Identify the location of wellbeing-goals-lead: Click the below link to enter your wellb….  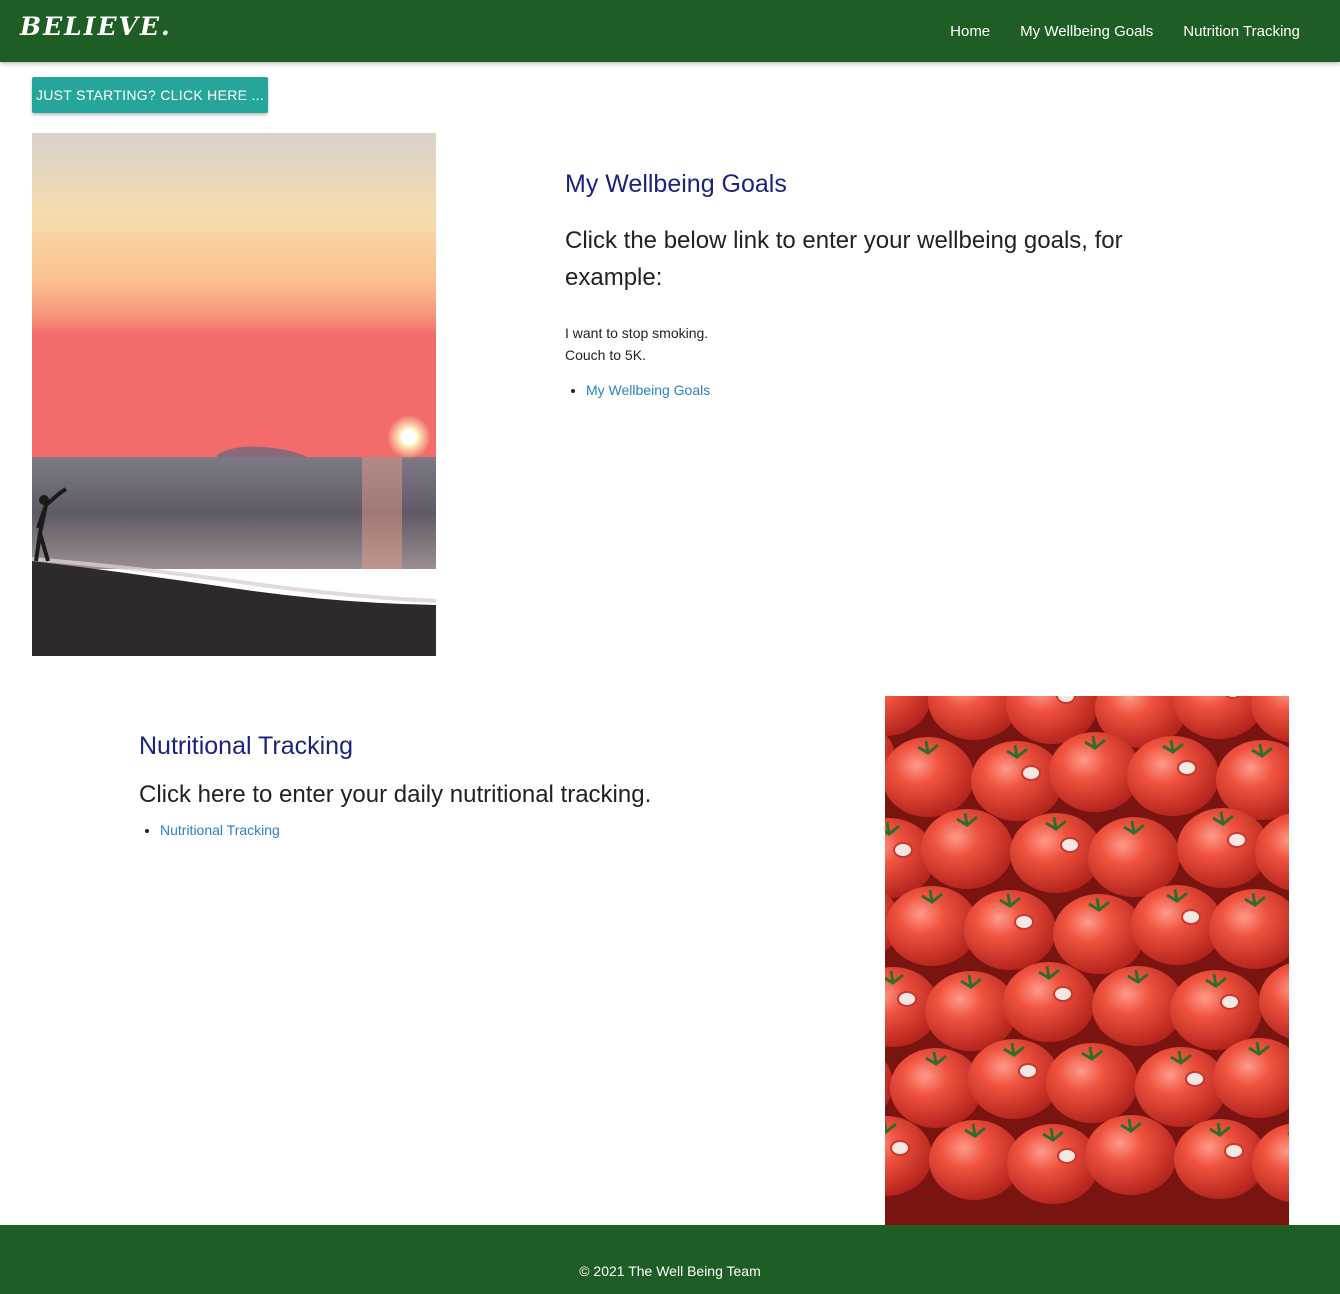
(844, 259).